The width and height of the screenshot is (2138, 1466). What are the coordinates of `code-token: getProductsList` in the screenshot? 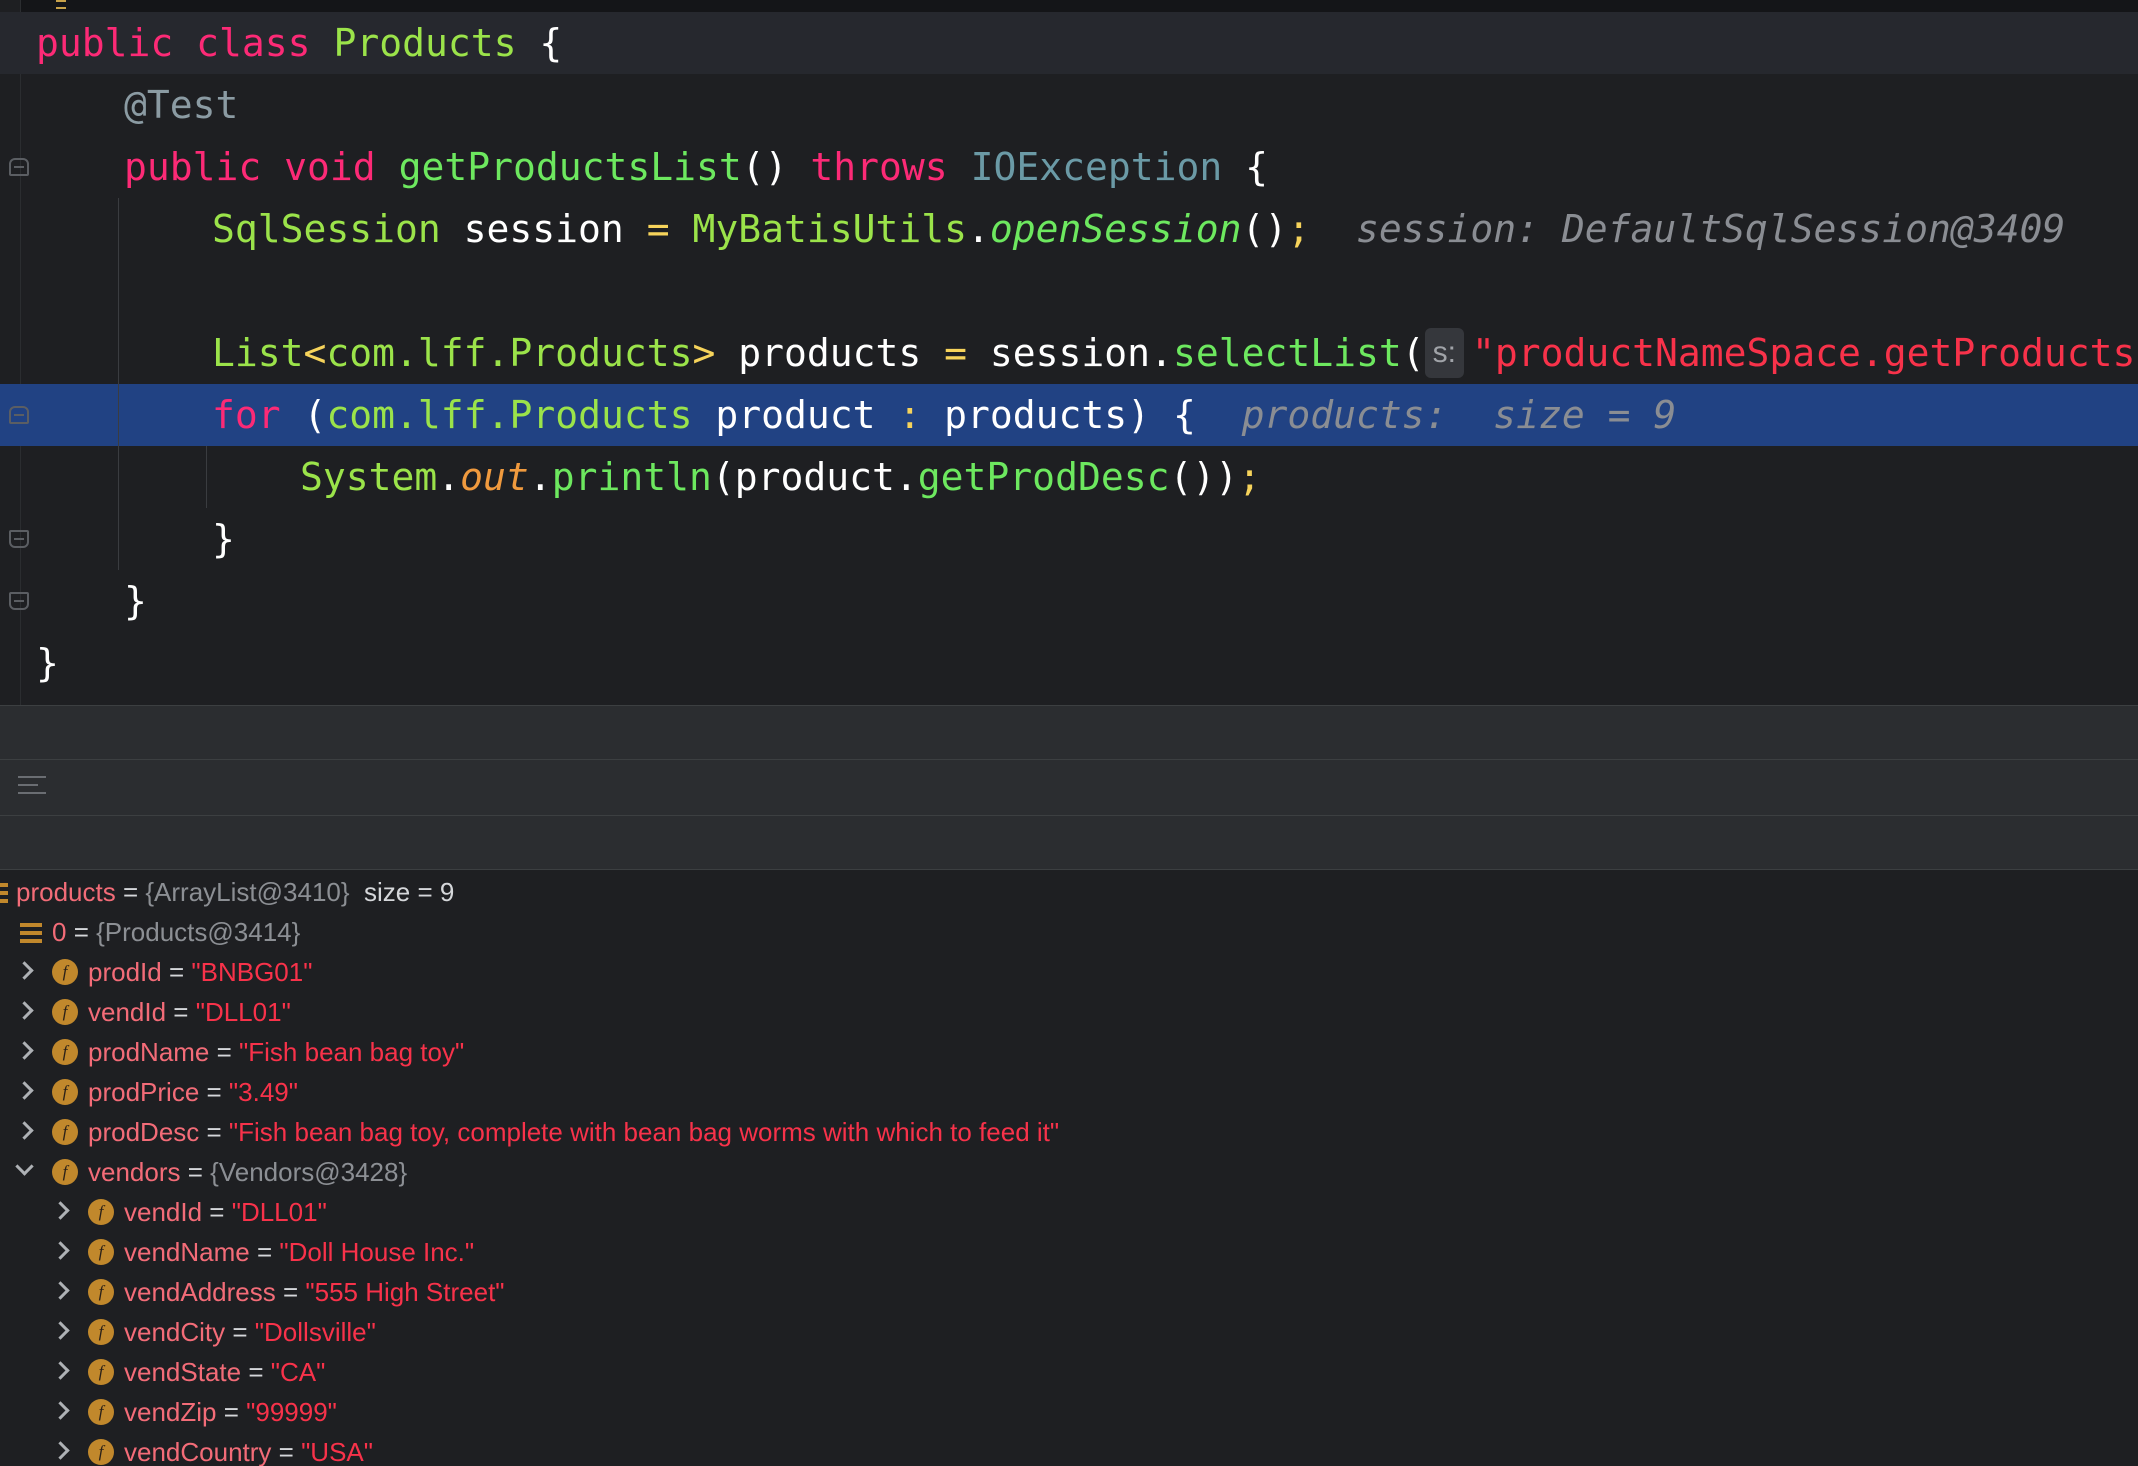 It's located at (570, 167).